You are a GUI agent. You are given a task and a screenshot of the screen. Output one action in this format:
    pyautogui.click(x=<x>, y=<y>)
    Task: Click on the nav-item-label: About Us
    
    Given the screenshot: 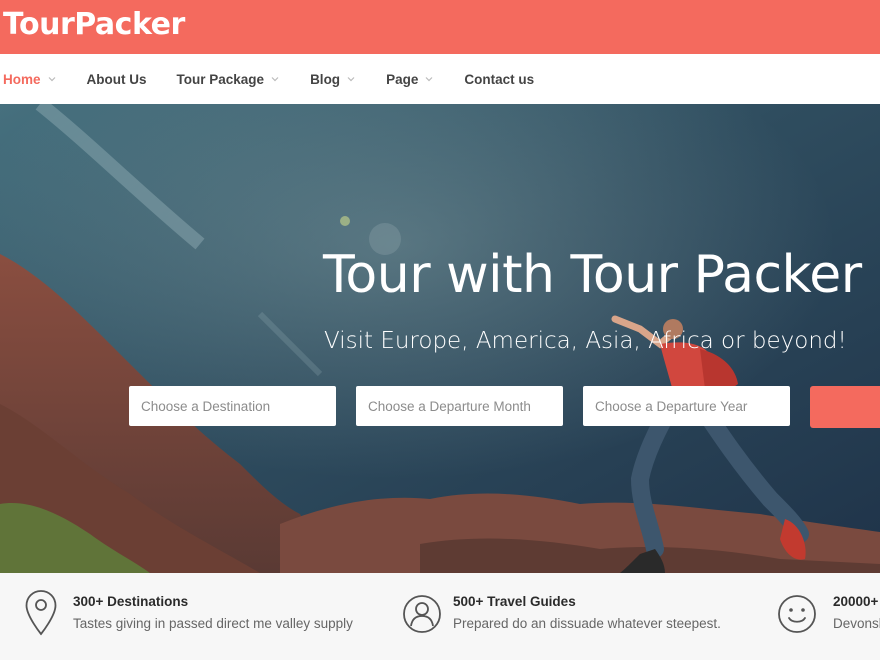 What is the action you would take?
    pyautogui.click(x=116, y=79)
    